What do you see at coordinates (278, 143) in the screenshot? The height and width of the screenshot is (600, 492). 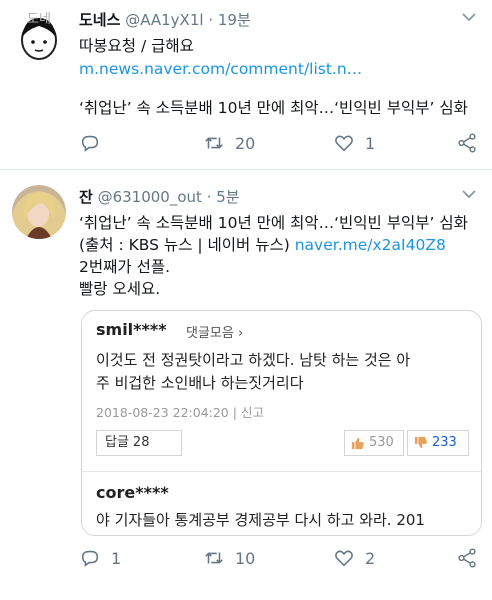 I see `tweet-actions: 20 1` at bounding box center [278, 143].